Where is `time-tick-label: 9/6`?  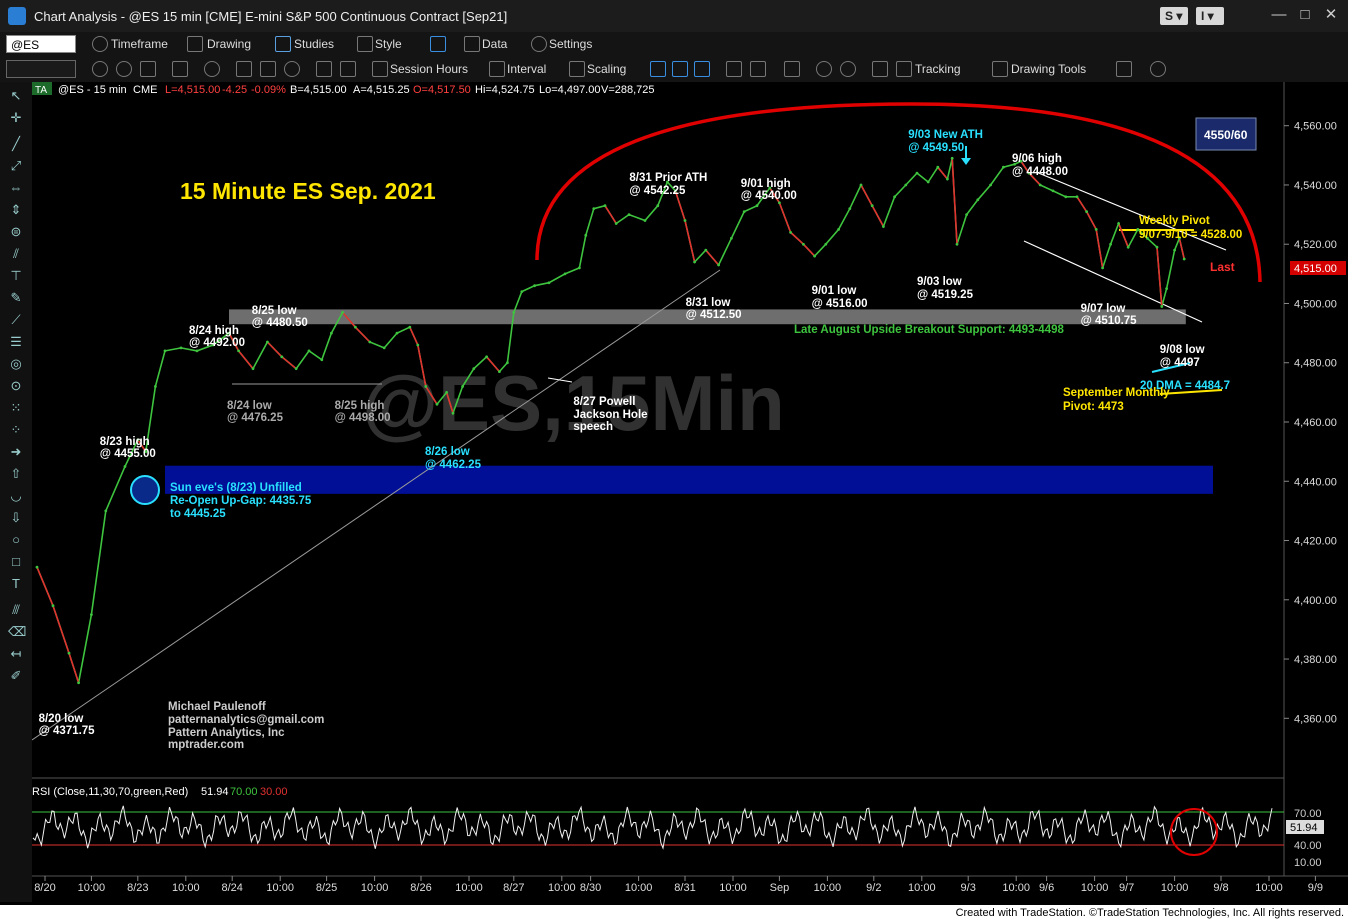
time-tick-label: 9/6 is located at coordinates (1046, 888).